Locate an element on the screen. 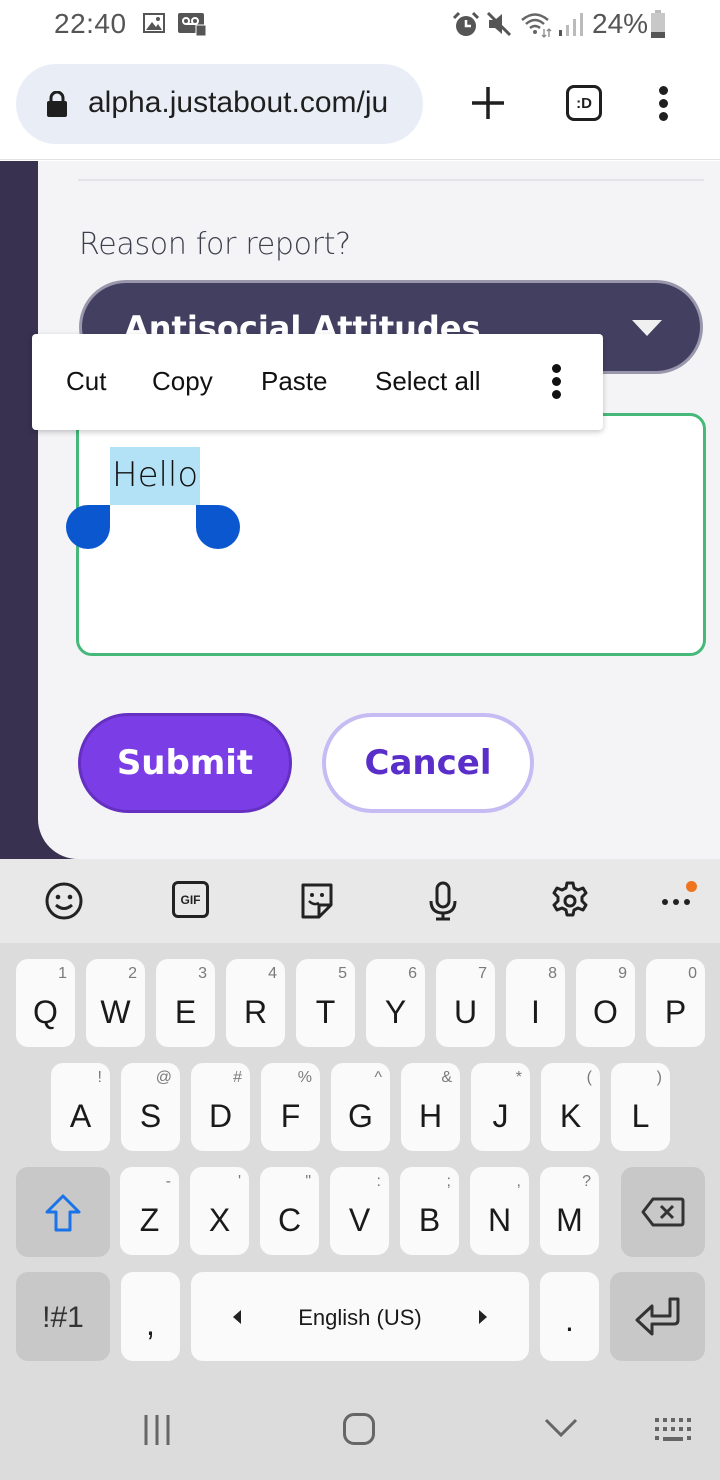 This screenshot has height=1480, width=720. selected-text: Hello is located at coordinates (155, 476).